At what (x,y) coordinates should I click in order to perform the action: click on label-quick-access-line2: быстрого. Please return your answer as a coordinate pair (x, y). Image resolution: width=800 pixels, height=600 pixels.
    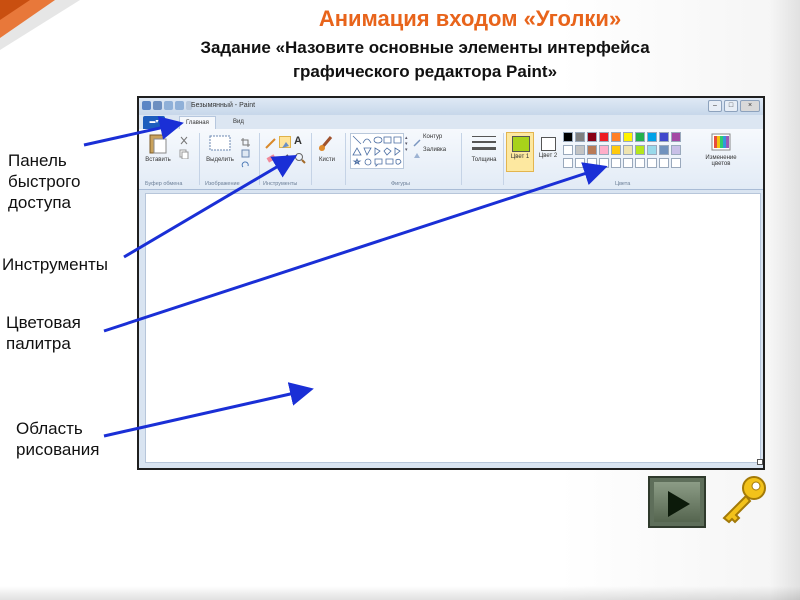
    Looking at the image, I should click on (44, 181).